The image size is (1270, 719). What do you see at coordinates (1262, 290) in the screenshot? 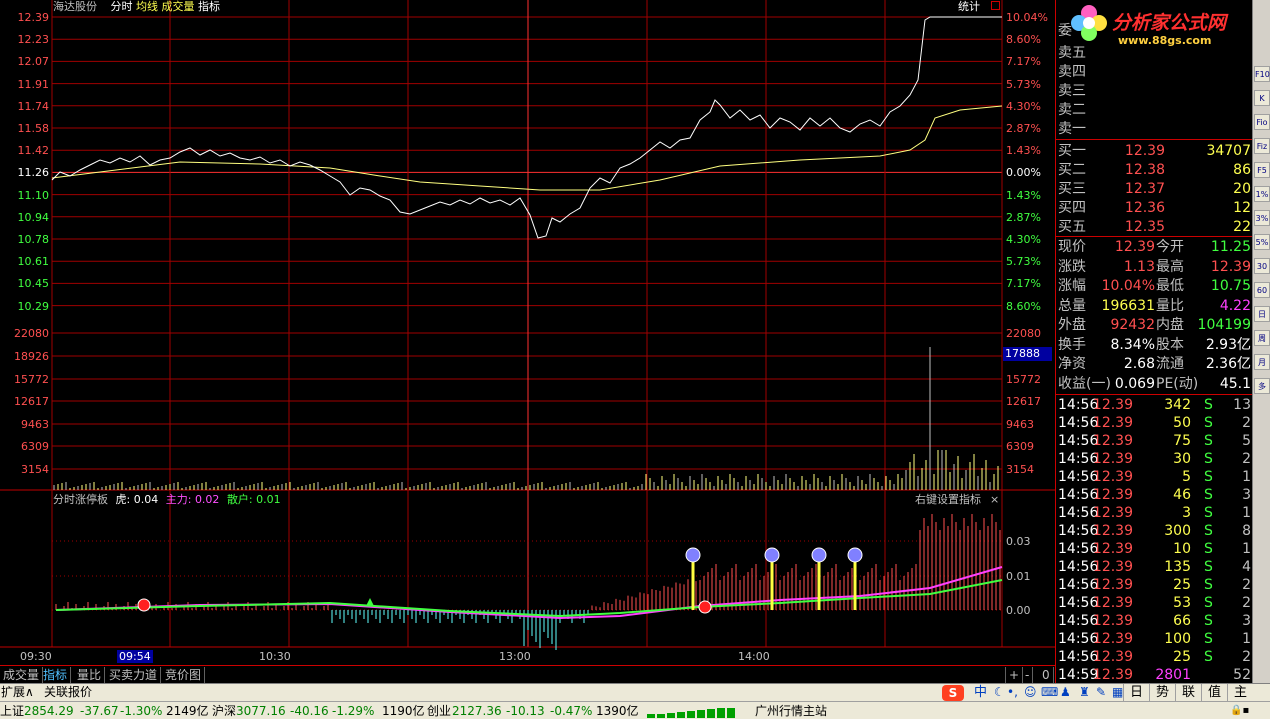
I see `side-tool-icon: 60` at bounding box center [1262, 290].